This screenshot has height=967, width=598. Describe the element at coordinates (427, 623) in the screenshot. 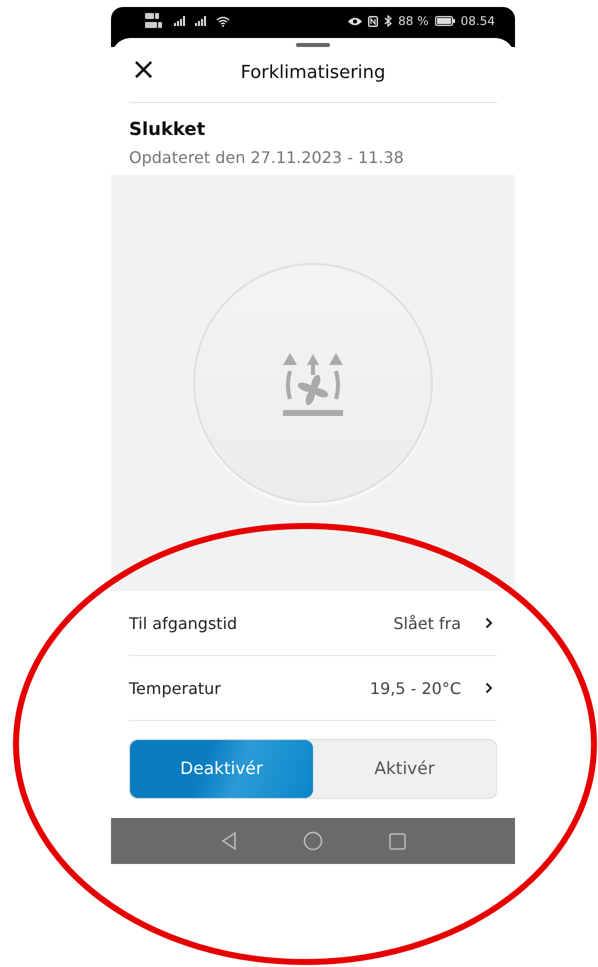

I see `row-value: Slået fra` at that location.